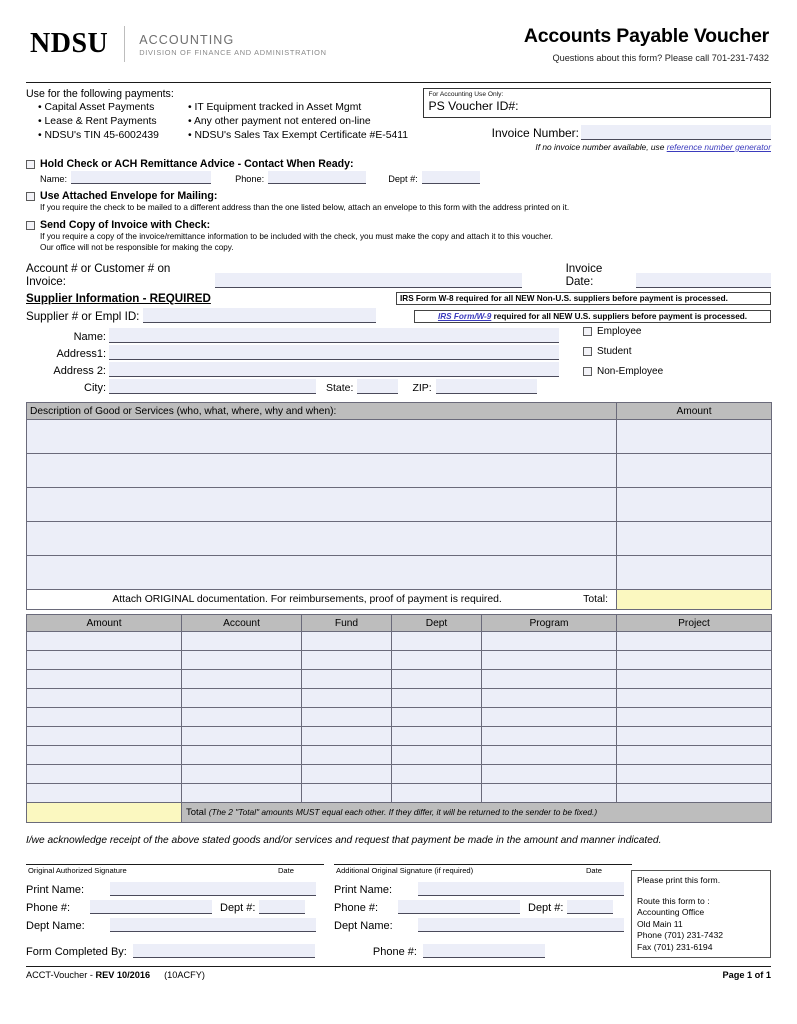  What do you see at coordinates (623, 351) in the screenshot?
I see `supplier-type-student: Student` at bounding box center [623, 351].